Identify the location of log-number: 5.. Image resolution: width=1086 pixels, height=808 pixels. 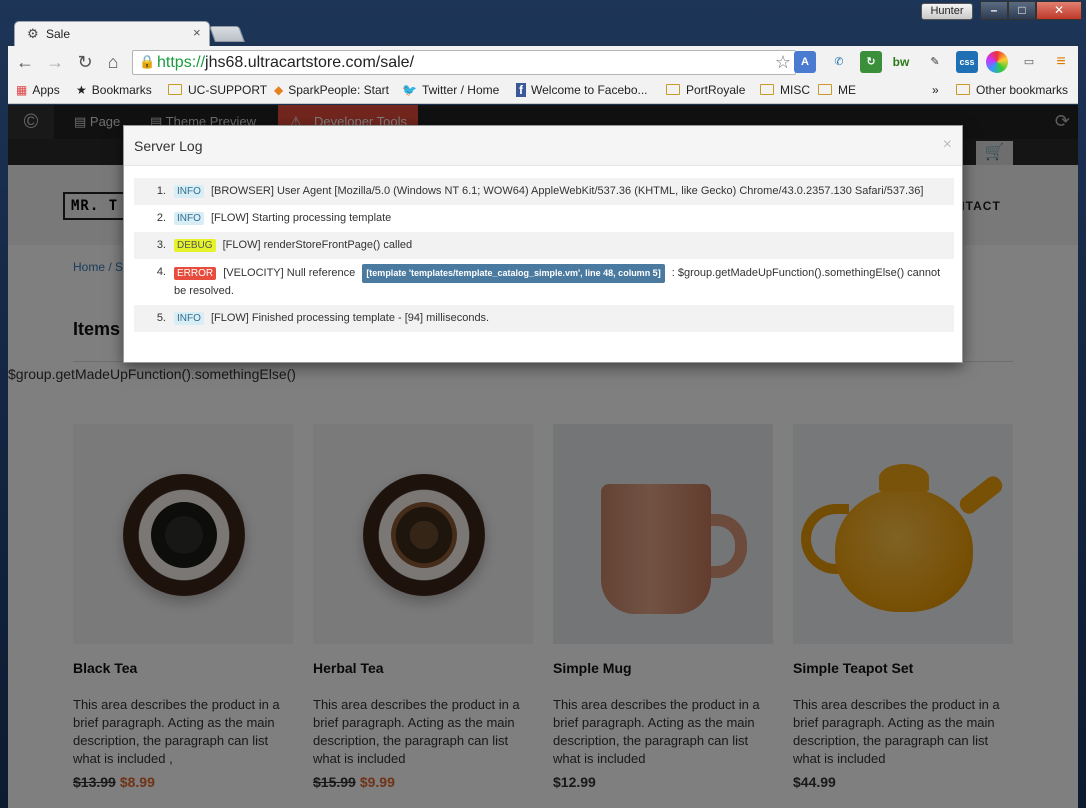
(161, 318).